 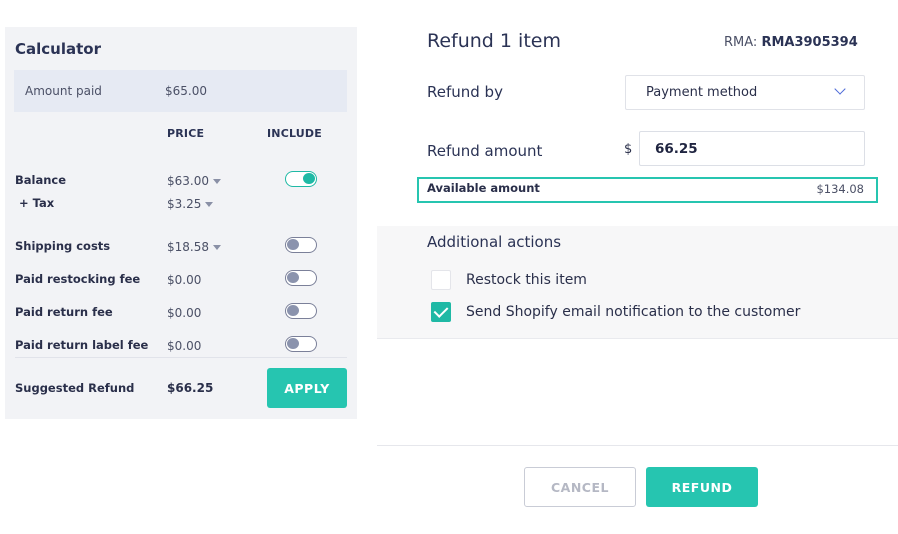 I want to click on return-fee-label: Paid return fee, so click(x=64, y=312).